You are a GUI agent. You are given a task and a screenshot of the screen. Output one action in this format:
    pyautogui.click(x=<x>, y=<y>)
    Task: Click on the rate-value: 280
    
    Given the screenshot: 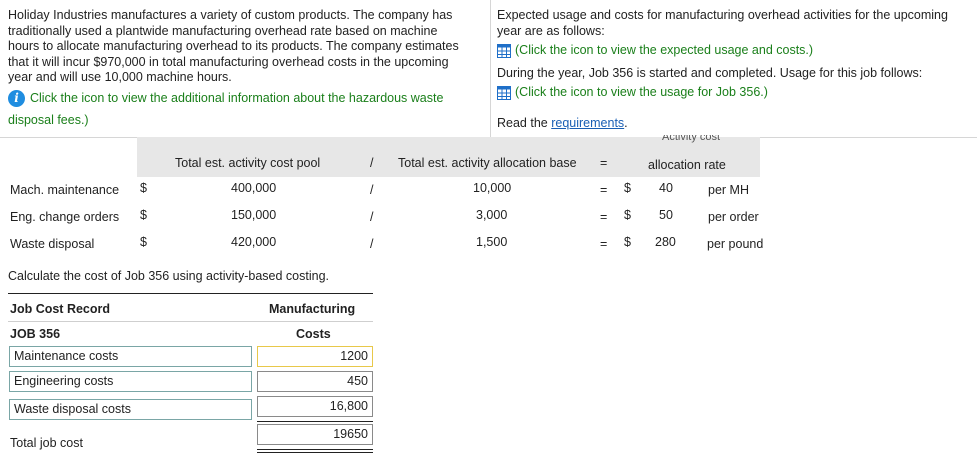 What is the action you would take?
    pyautogui.click(x=665, y=242)
    